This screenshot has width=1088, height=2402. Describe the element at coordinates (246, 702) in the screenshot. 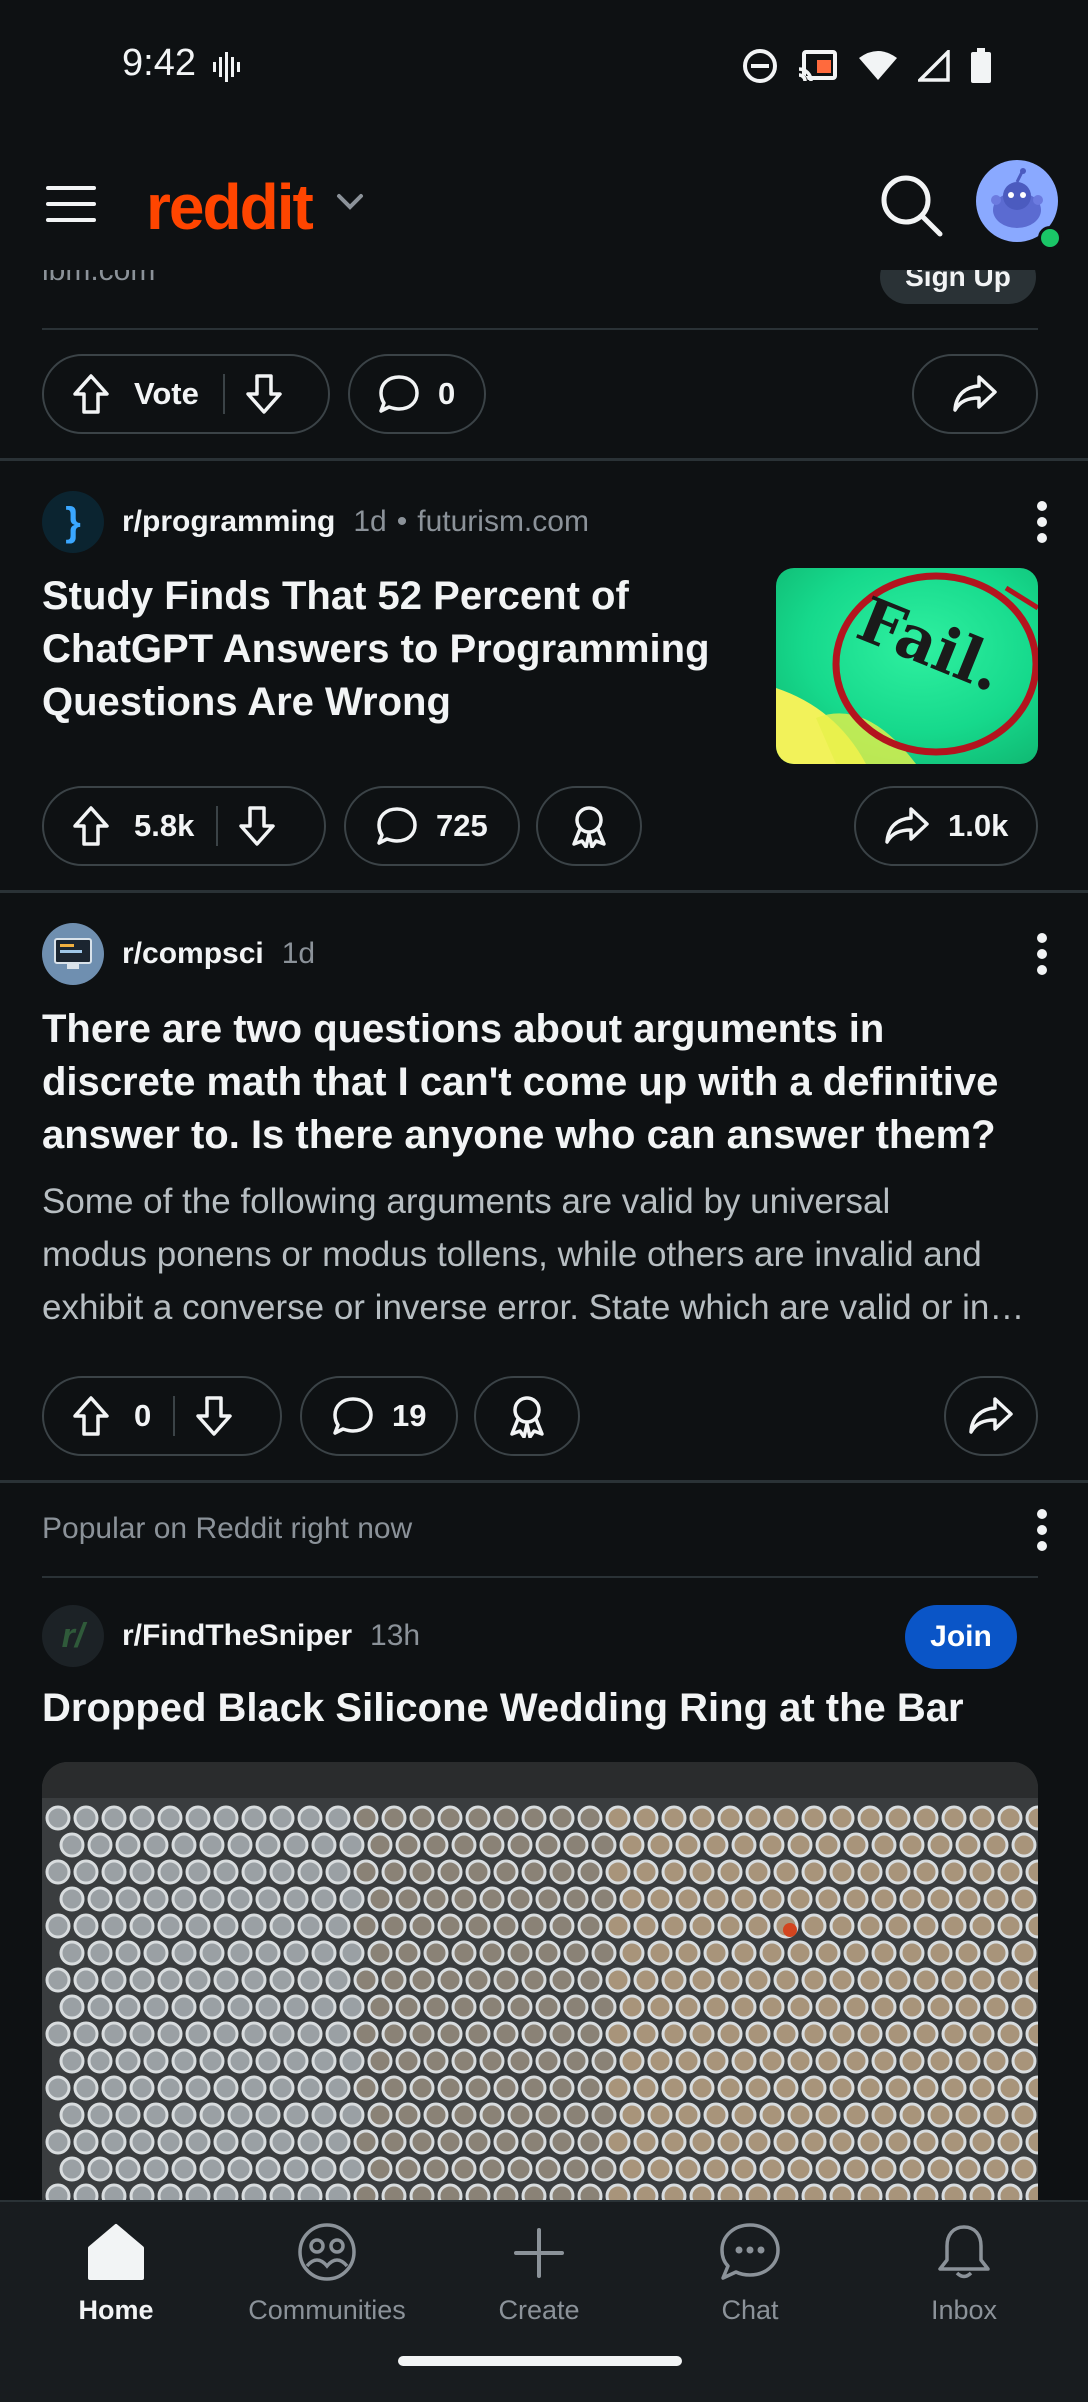

I see `post-title-line: Questions Are Wrong` at that location.